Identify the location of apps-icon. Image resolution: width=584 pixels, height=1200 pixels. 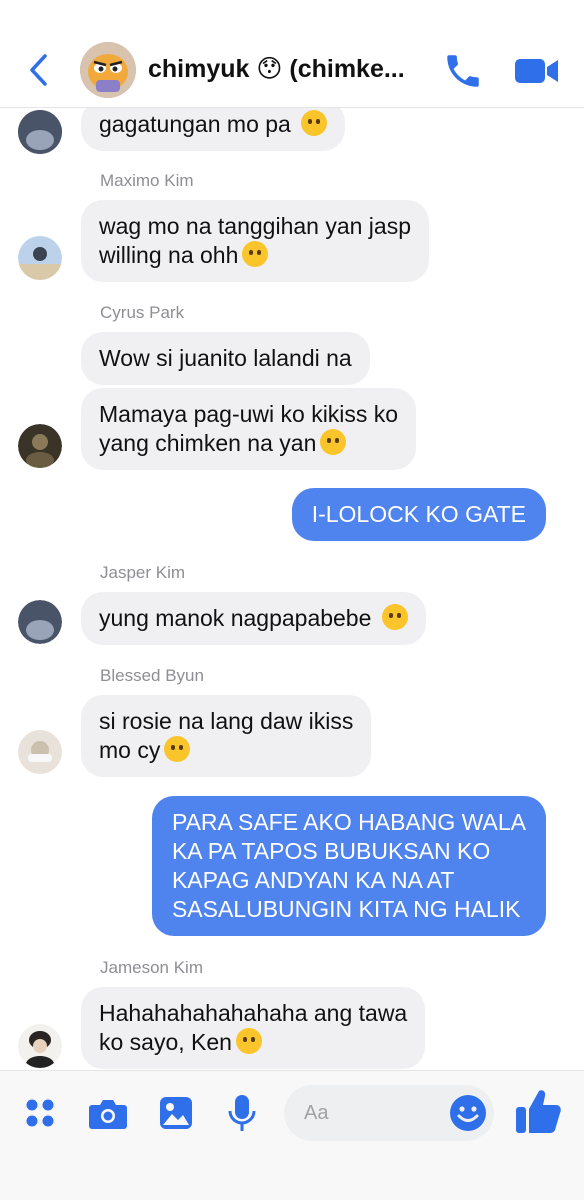
(40, 1113).